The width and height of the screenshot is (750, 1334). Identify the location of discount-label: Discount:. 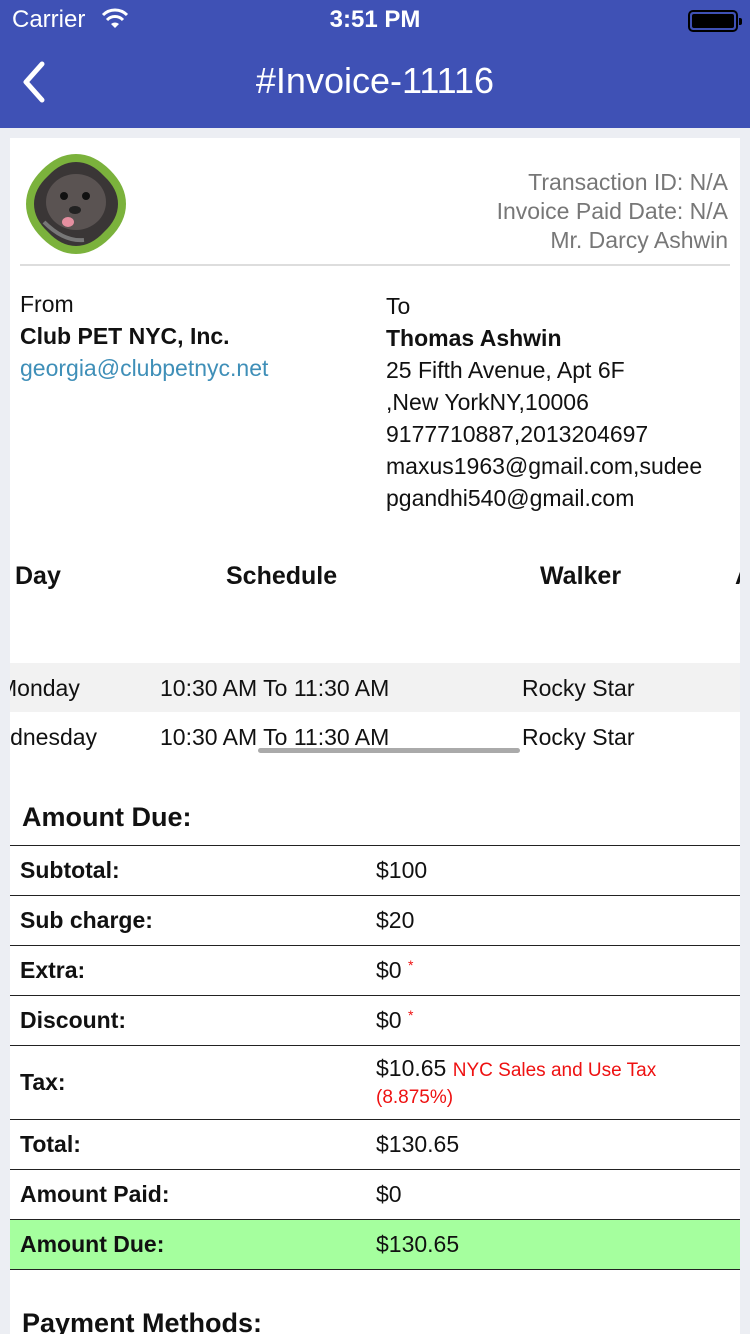
(188, 1020).